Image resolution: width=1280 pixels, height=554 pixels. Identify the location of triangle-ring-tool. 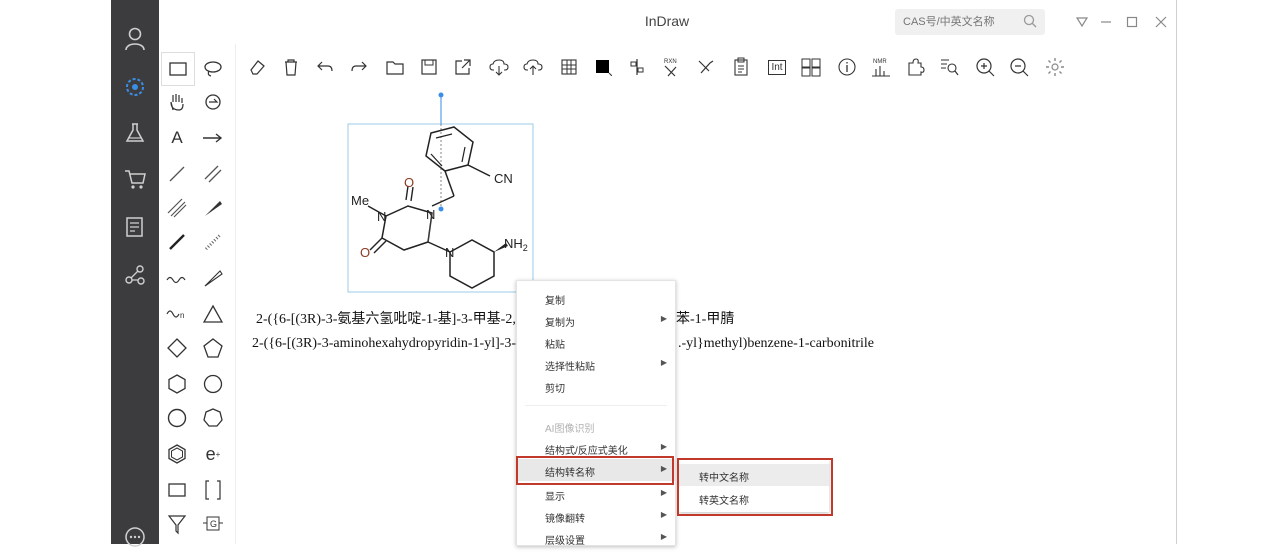
(213, 314).